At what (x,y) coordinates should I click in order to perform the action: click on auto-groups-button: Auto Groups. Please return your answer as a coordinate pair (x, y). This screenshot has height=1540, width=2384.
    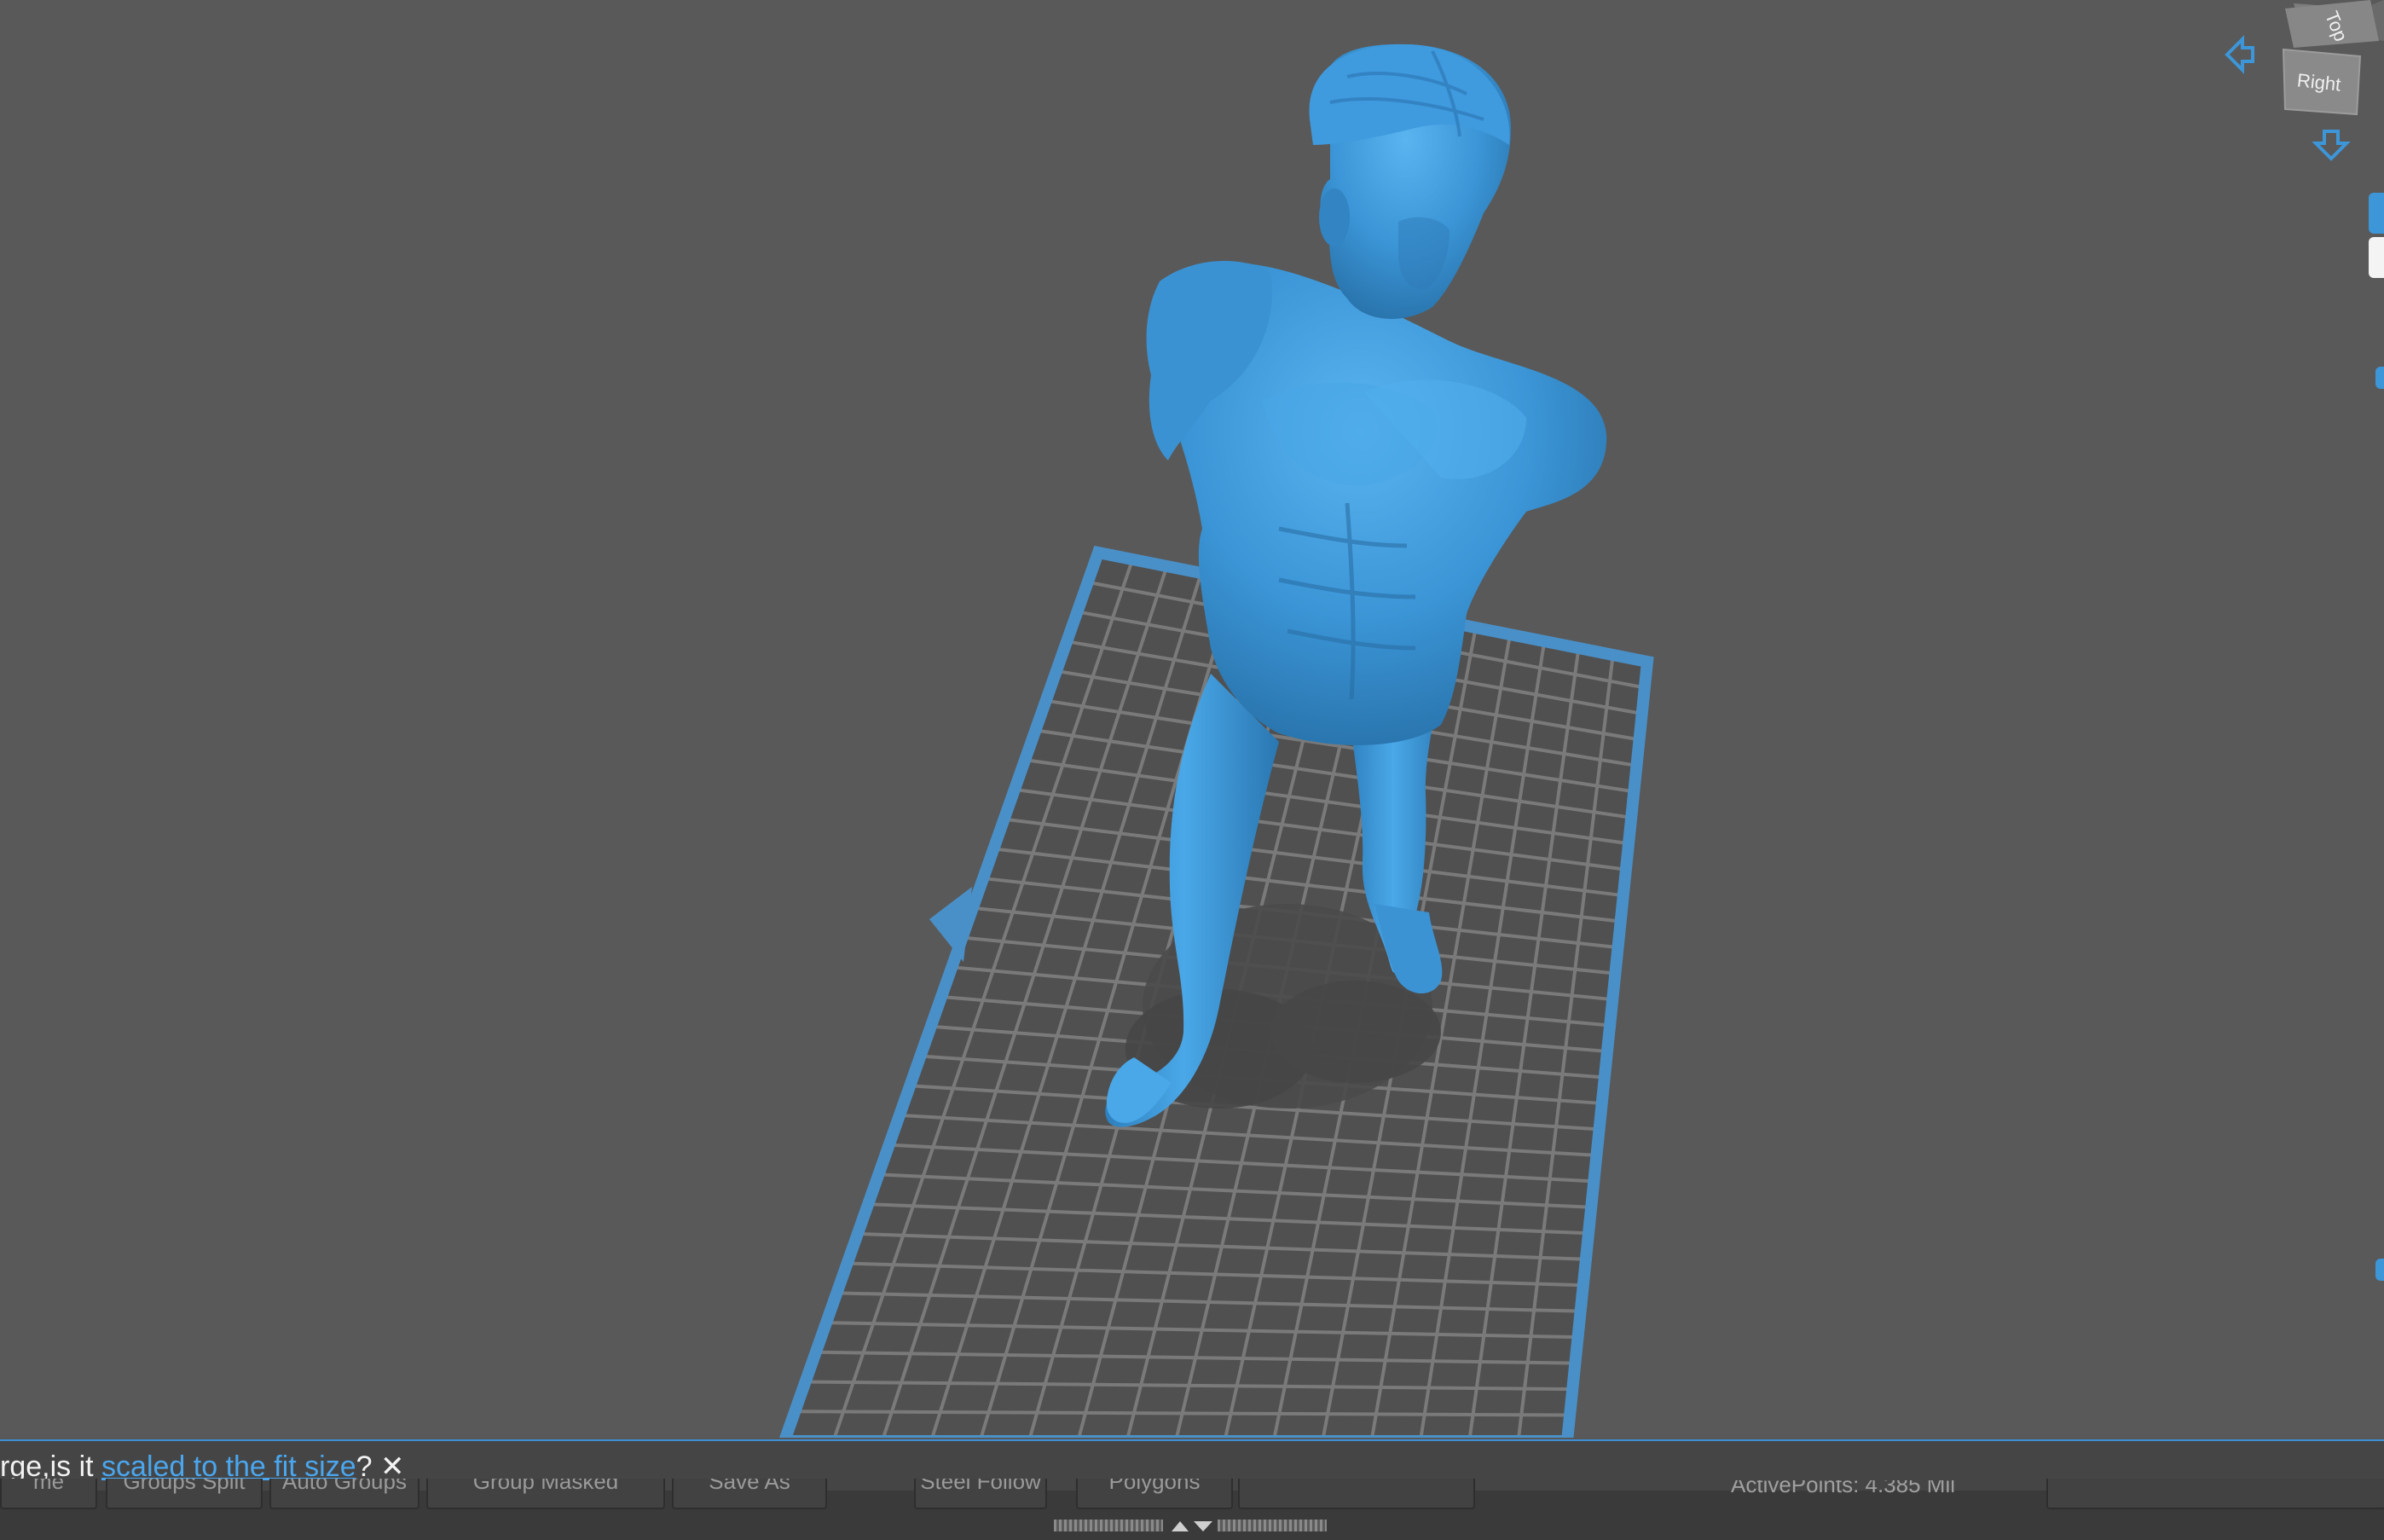
    Looking at the image, I should click on (344, 1494).